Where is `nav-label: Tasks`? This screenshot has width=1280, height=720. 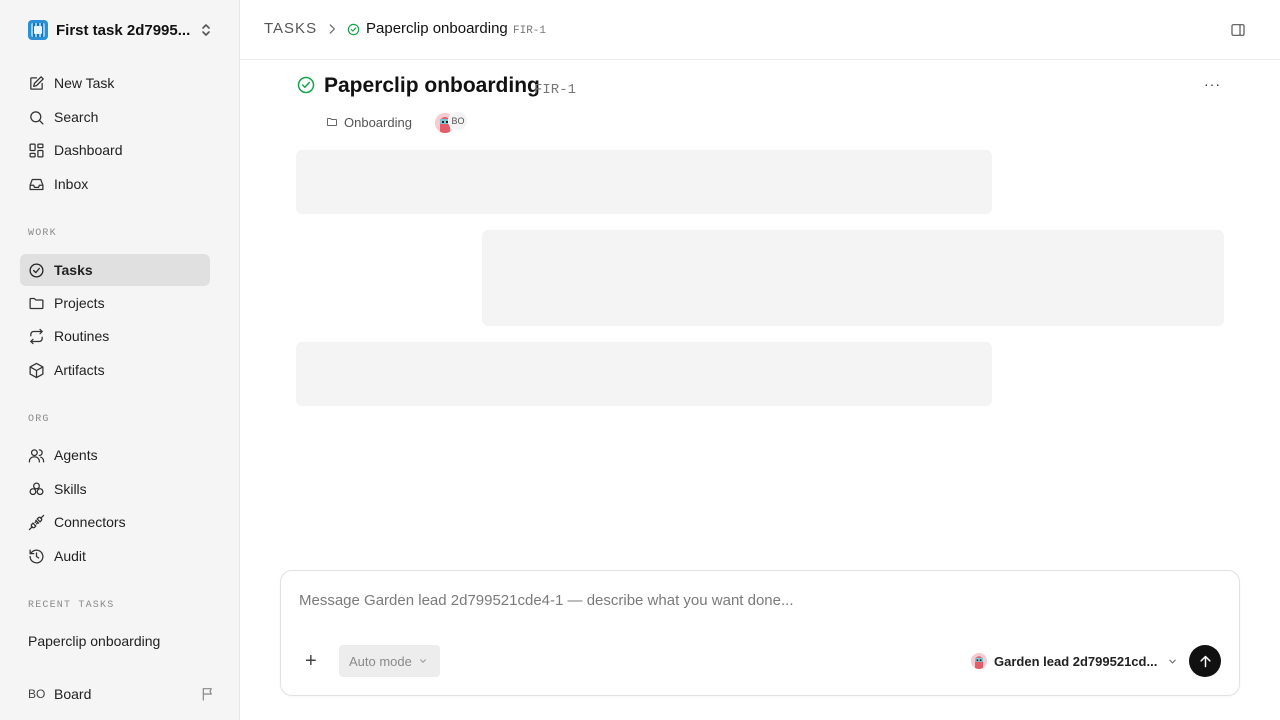 nav-label: Tasks is located at coordinates (73, 270).